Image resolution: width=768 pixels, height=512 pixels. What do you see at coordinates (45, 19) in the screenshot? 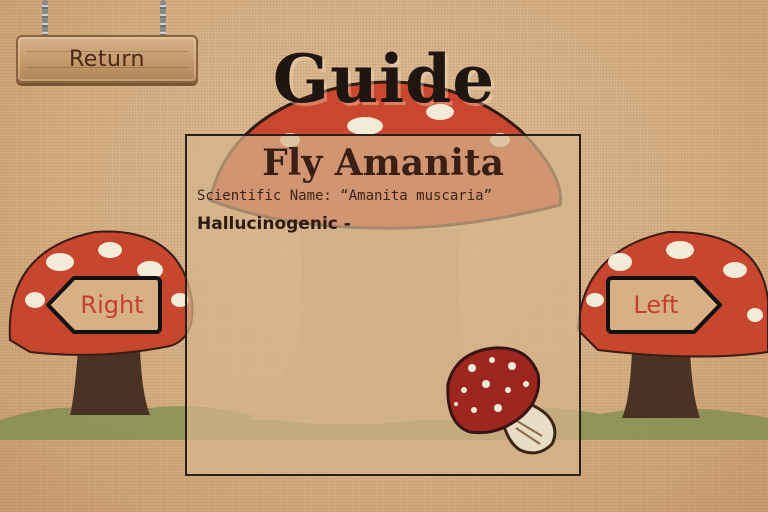
I see `chain-left` at bounding box center [45, 19].